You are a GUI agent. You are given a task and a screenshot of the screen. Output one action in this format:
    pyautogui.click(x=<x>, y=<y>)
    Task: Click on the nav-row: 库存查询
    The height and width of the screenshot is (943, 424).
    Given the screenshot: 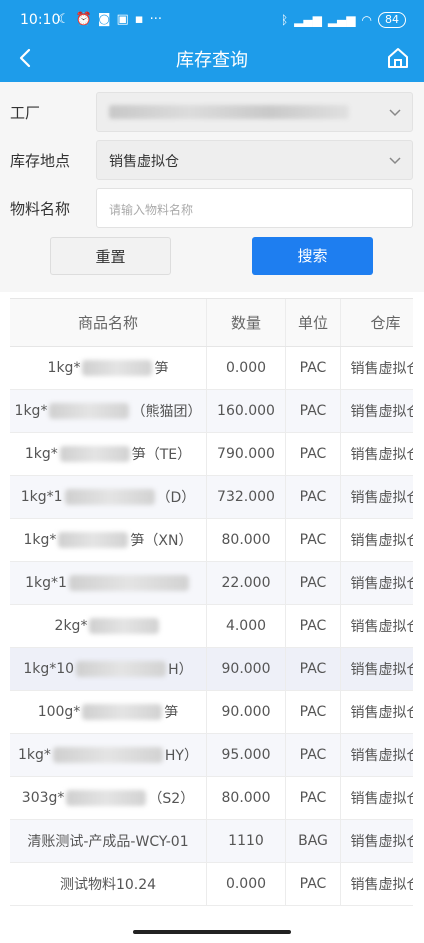 What is the action you would take?
    pyautogui.click(x=212, y=61)
    